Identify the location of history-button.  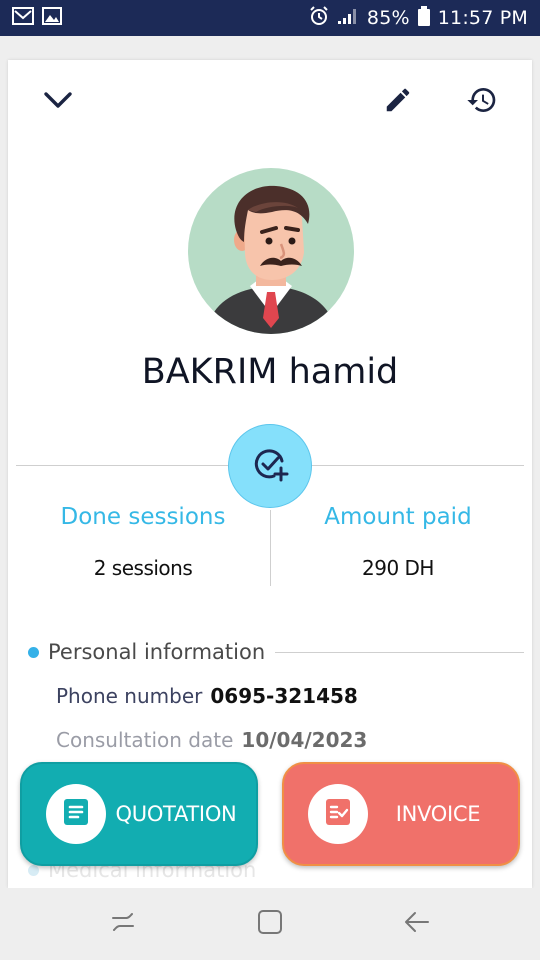
(482, 102).